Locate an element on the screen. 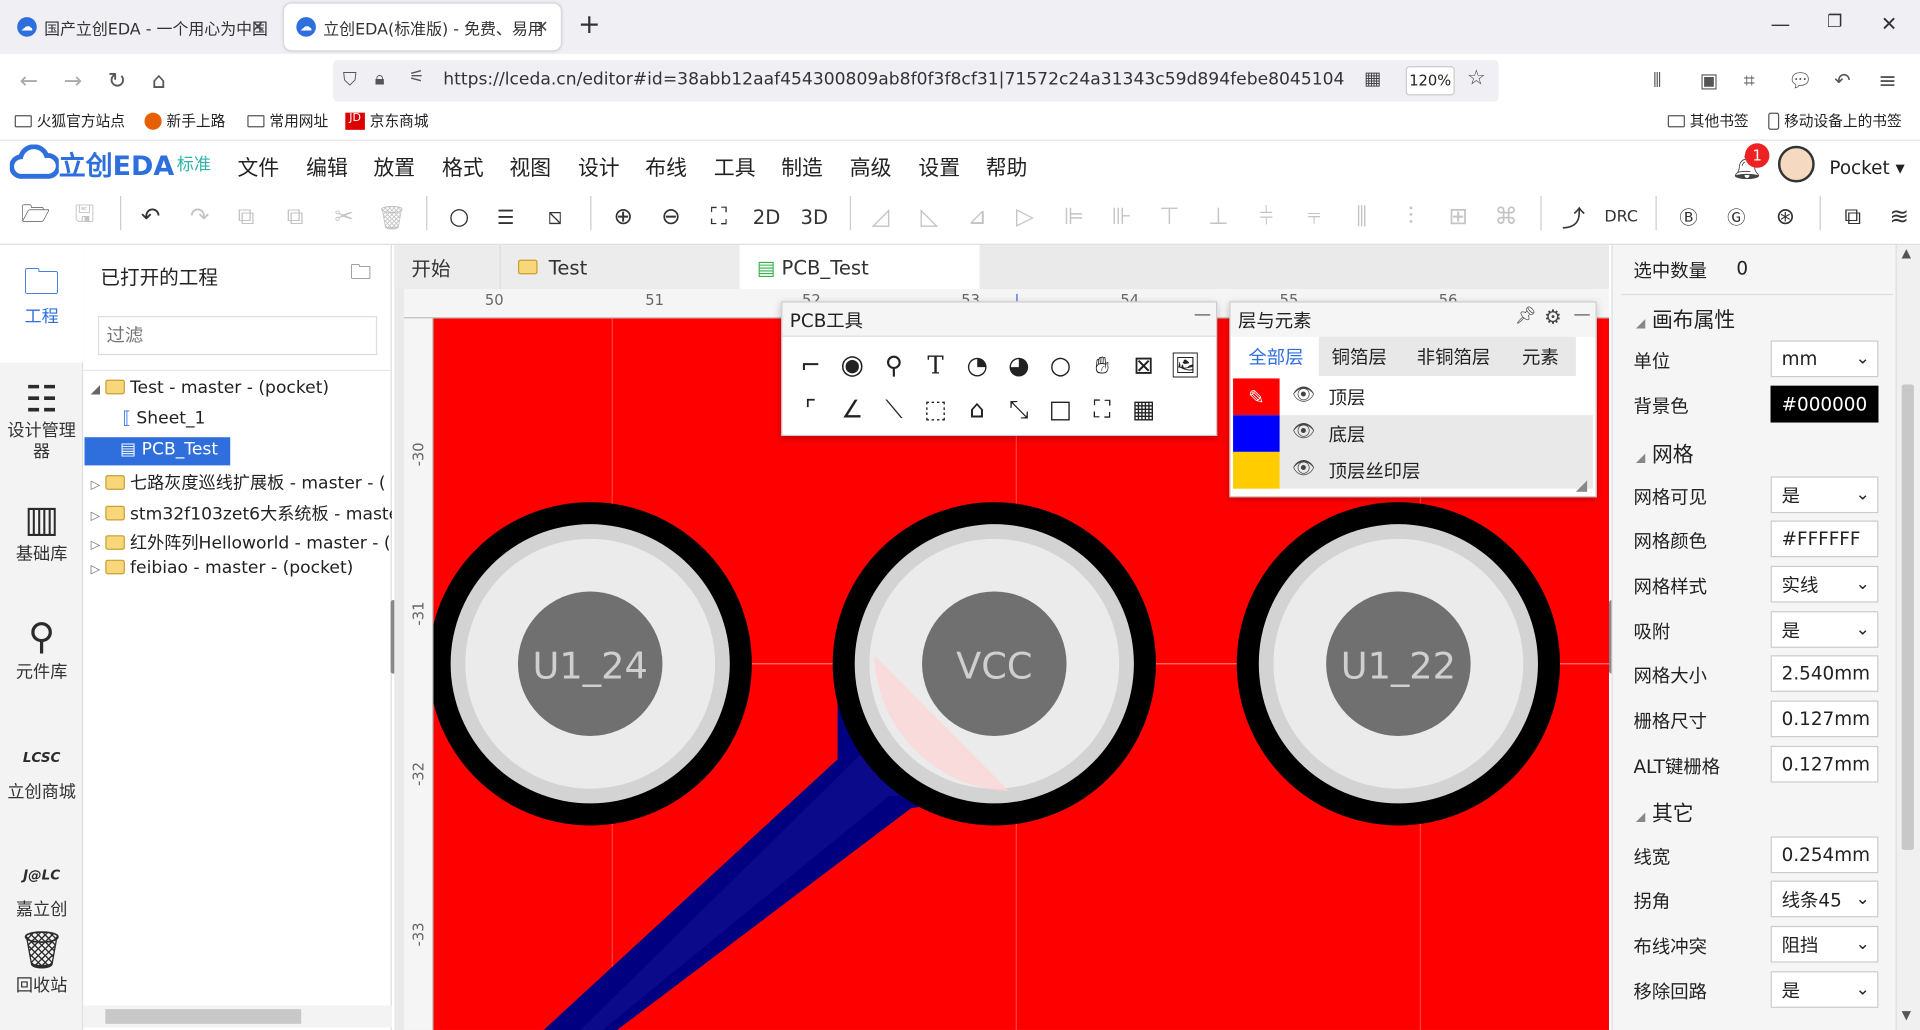 The height and width of the screenshot is (1030, 1920). align-right-icon: ⊪ is located at coordinates (1121, 216).